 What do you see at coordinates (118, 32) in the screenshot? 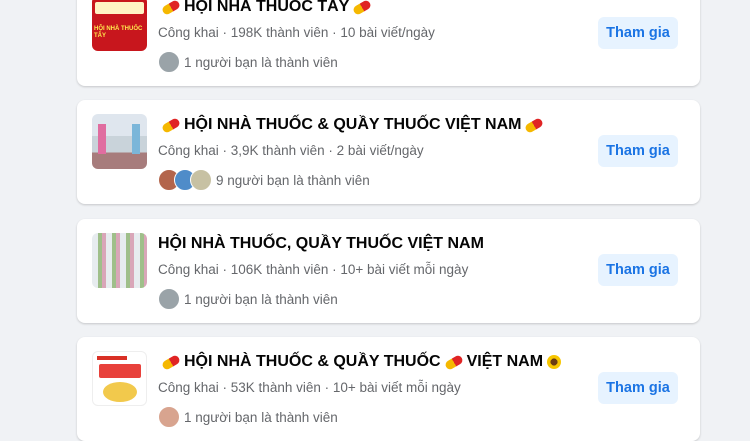
I see `thumbnail-caption: HỘI NHÀ THUỐC TÂY` at bounding box center [118, 32].